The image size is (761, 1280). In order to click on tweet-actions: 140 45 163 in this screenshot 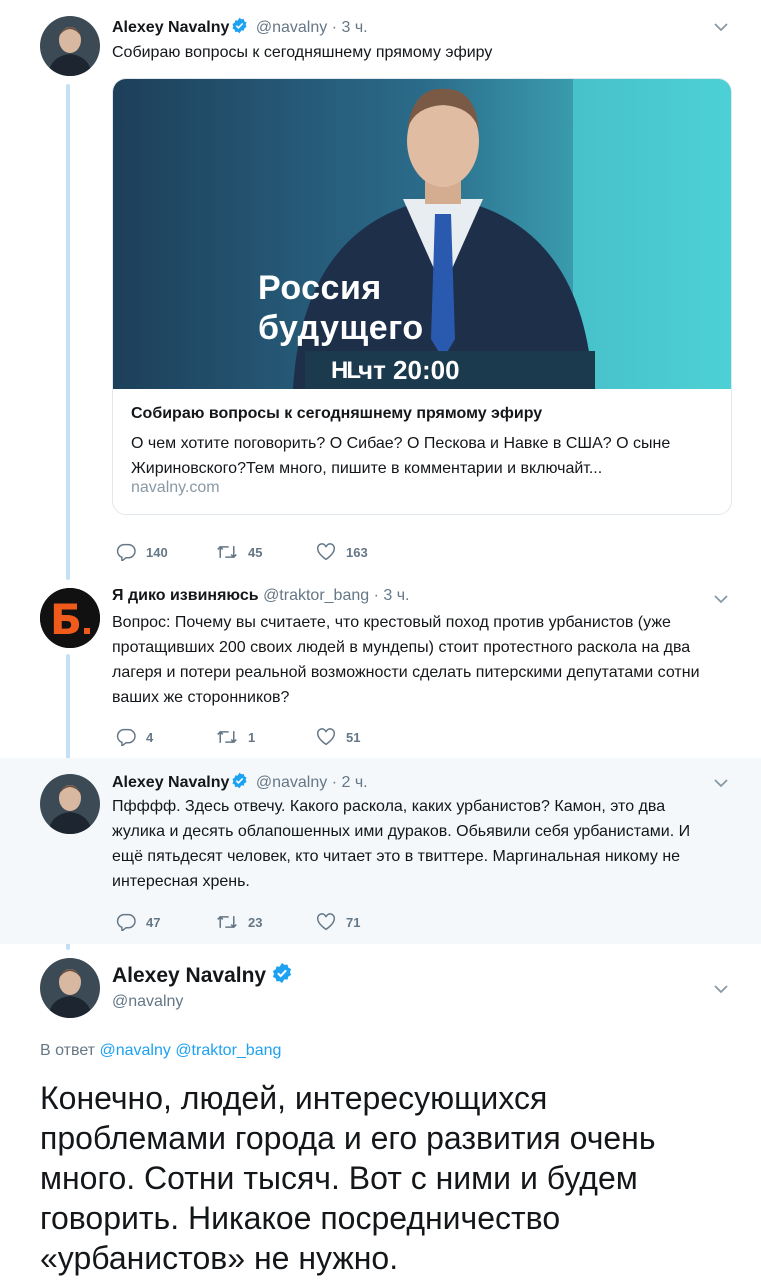, I will do `click(266, 552)`.